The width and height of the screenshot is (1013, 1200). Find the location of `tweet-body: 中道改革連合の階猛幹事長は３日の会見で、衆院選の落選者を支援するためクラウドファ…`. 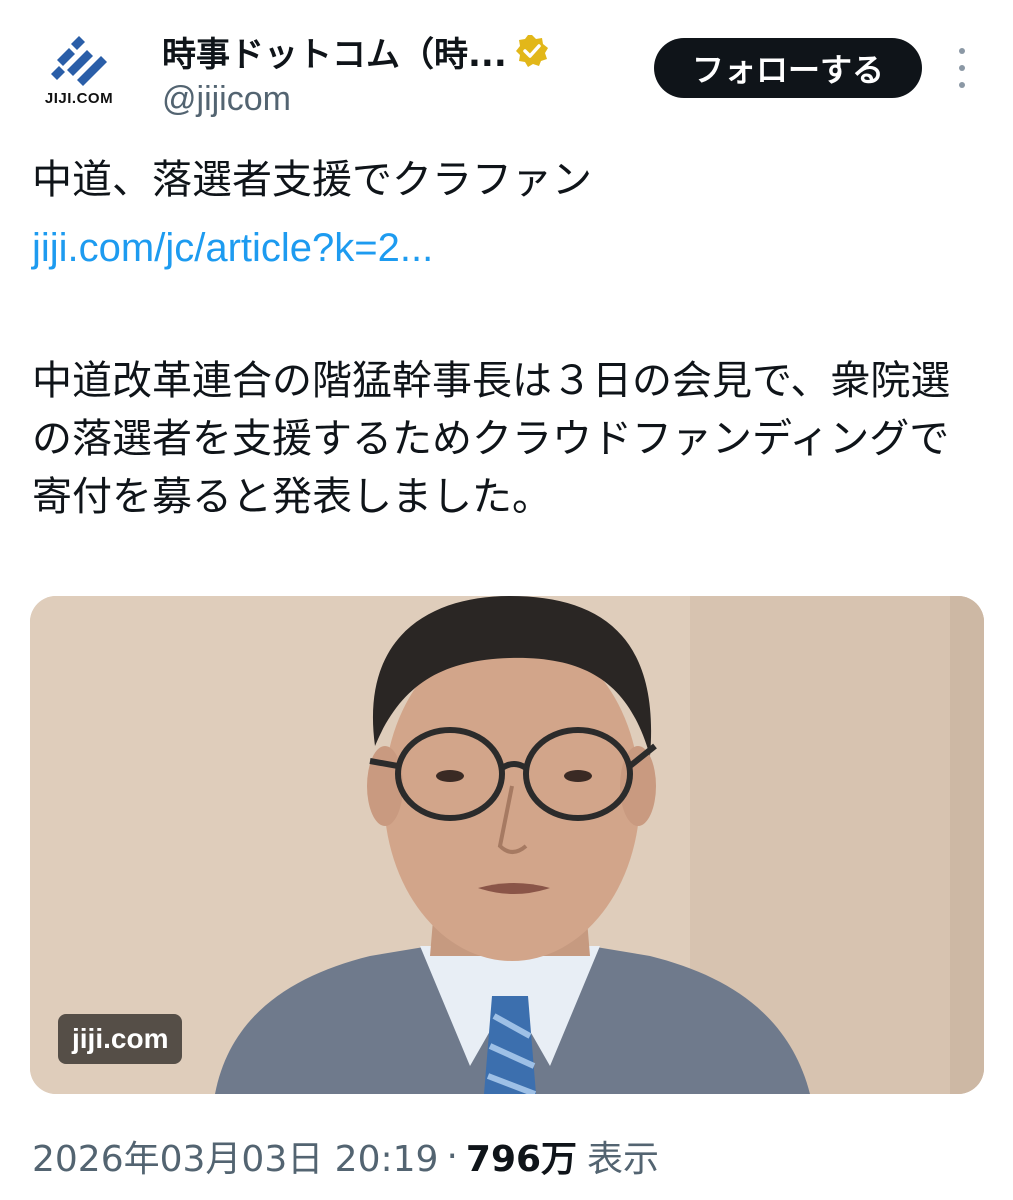

tweet-body: 中道改革連合の階猛幹事長は３日の会見で、衆院選の落選者を支援するためクラウドファ… is located at coordinates (491, 439).